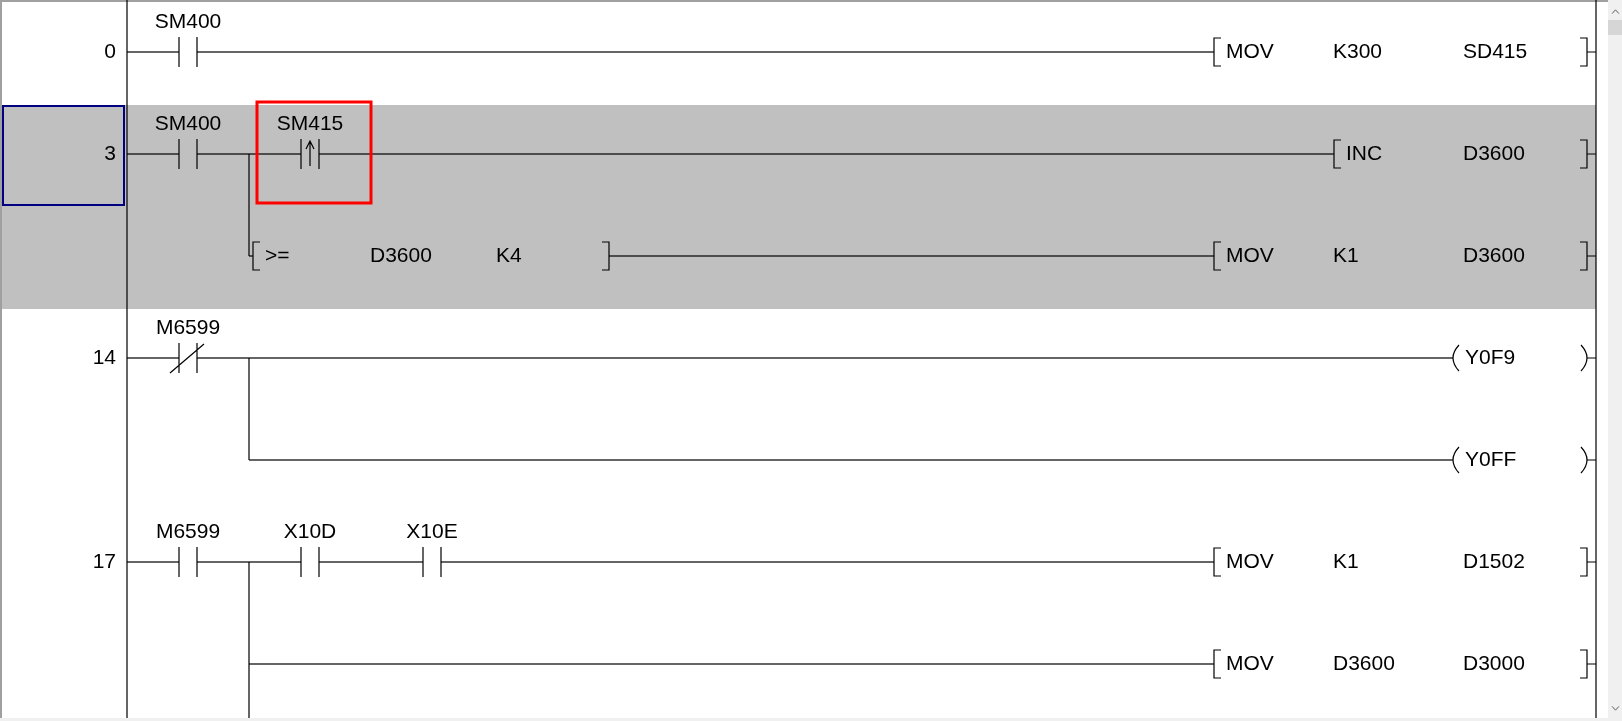 The width and height of the screenshot is (1622, 721). What do you see at coordinates (1358, 50) in the screenshot?
I see `operand: K300` at bounding box center [1358, 50].